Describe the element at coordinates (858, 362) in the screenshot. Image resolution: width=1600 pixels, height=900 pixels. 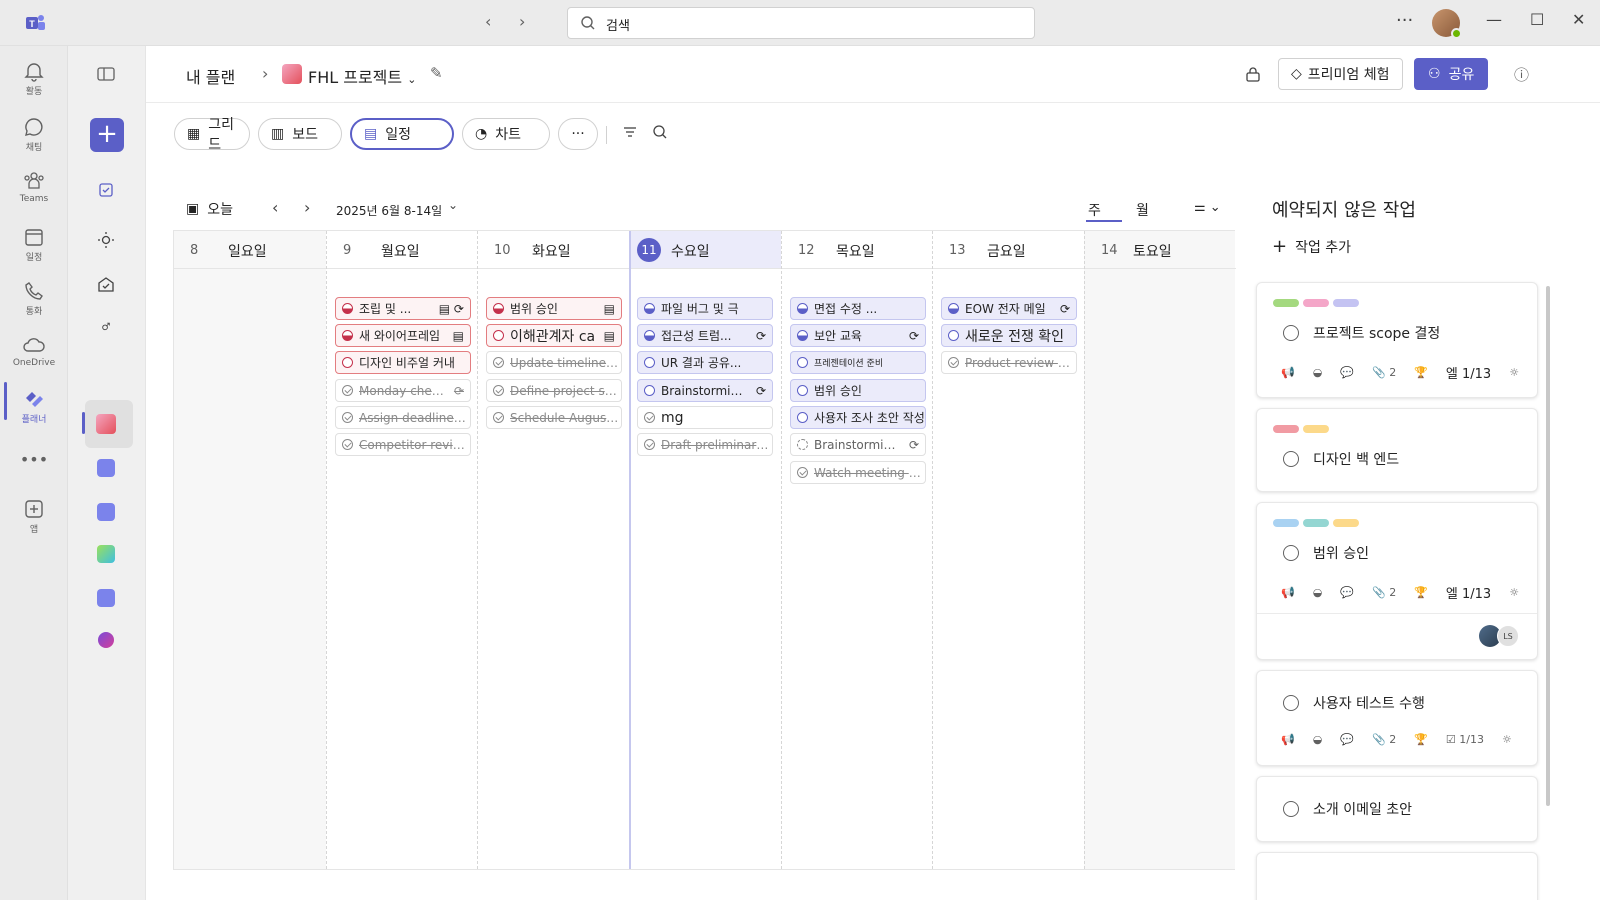
I see `task-card: 프레젠테이션 준비` at that location.